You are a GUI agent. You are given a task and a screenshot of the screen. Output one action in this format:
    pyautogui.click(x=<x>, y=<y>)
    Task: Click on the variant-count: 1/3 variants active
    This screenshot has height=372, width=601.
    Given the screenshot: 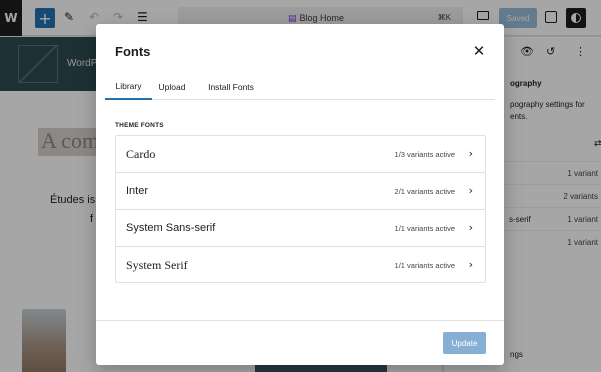 What is the action you would take?
    pyautogui.click(x=424, y=154)
    